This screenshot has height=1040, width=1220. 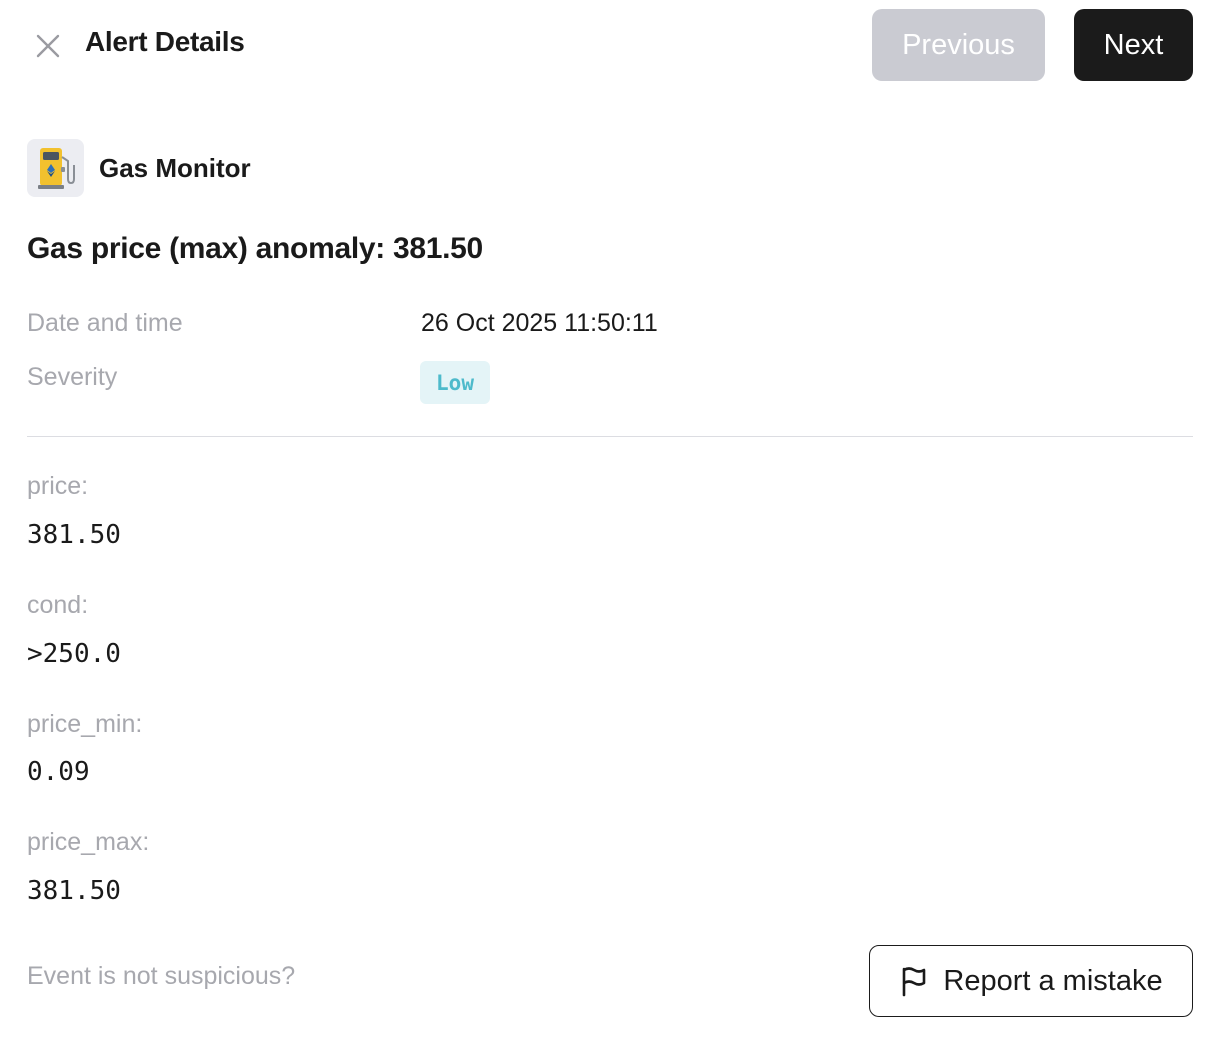 What do you see at coordinates (175, 167) in the screenshot?
I see `monitor-name: Gas Monitor` at bounding box center [175, 167].